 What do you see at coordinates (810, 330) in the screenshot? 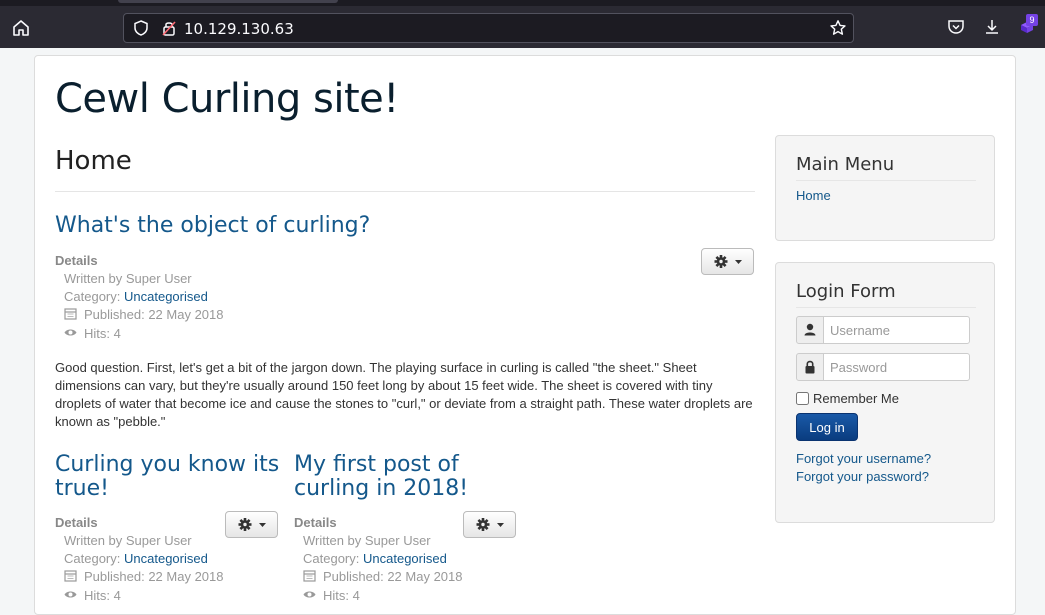
I see `user-icon` at bounding box center [810, 330].